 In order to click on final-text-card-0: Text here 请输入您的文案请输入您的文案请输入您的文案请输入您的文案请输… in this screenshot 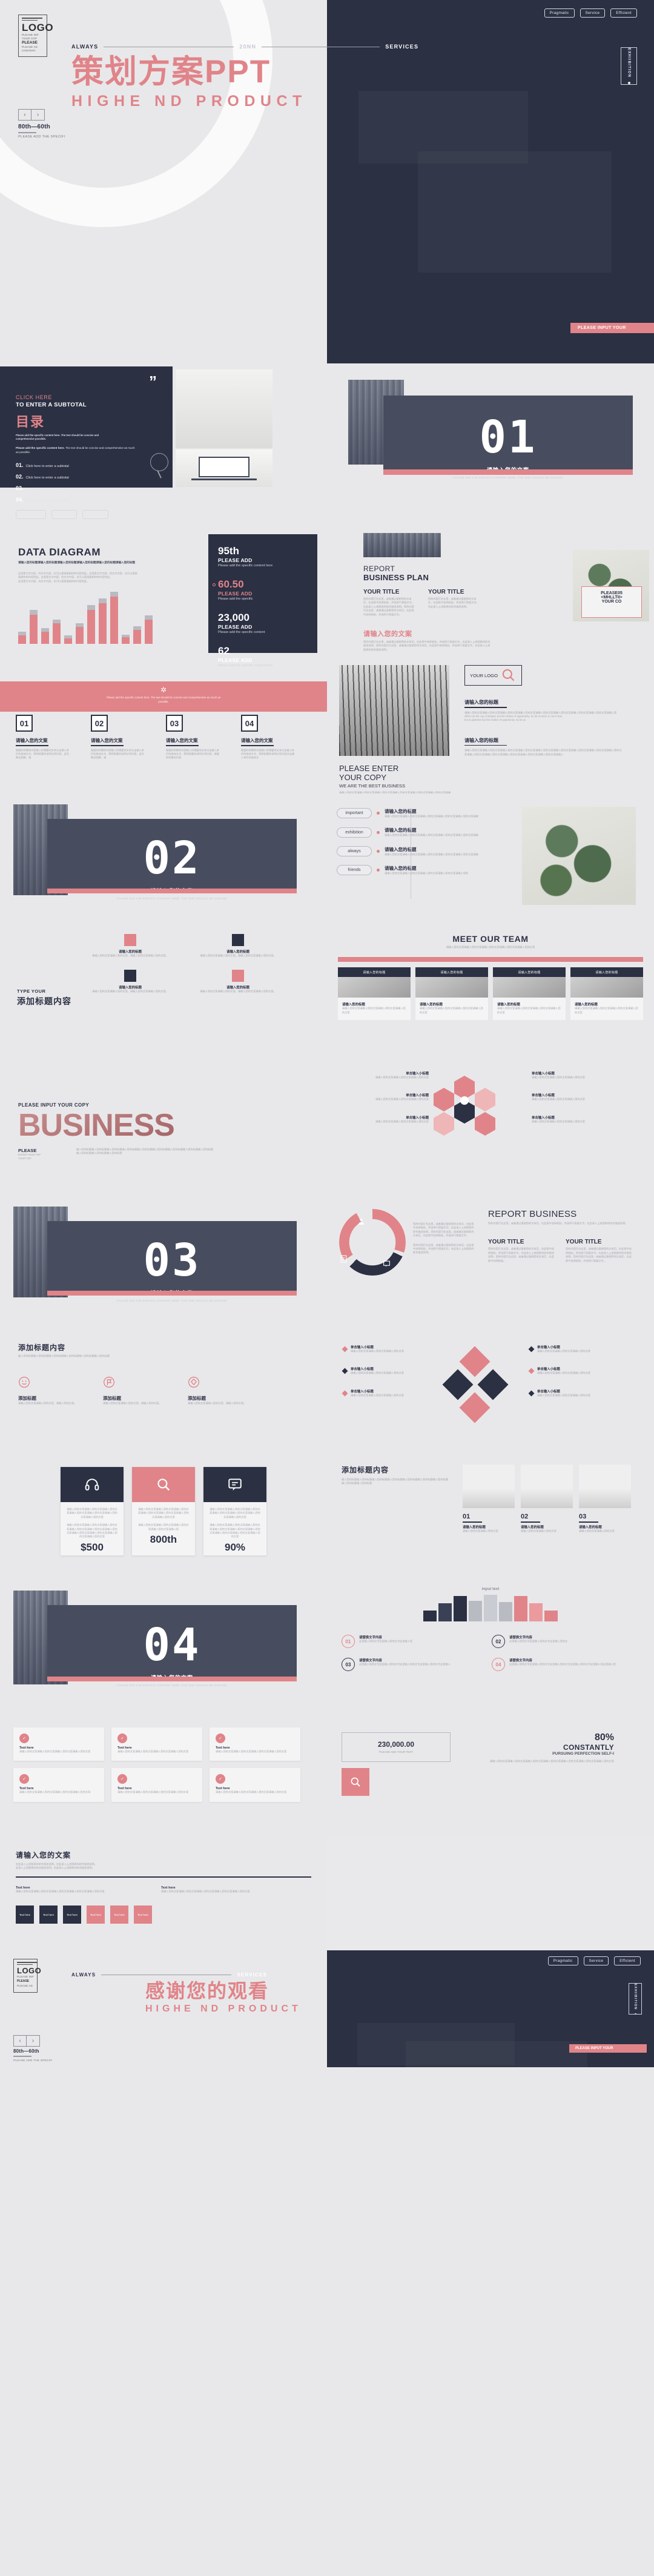, I will do `click(82, 1889)`.